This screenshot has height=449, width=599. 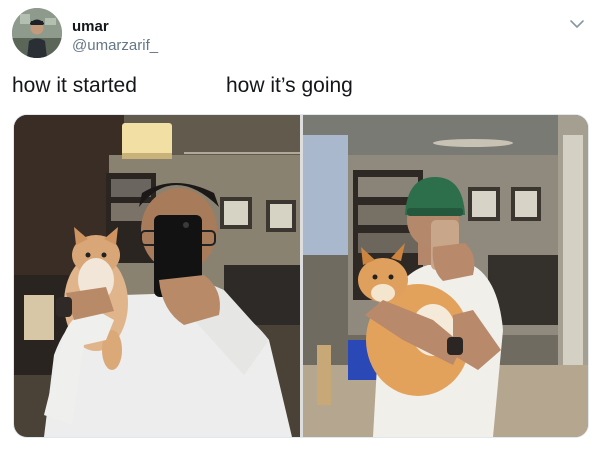 What do you see at coordinates (90, 26) in the screenshot?
I see `author-name: umar` at bounding box center [90, 26].